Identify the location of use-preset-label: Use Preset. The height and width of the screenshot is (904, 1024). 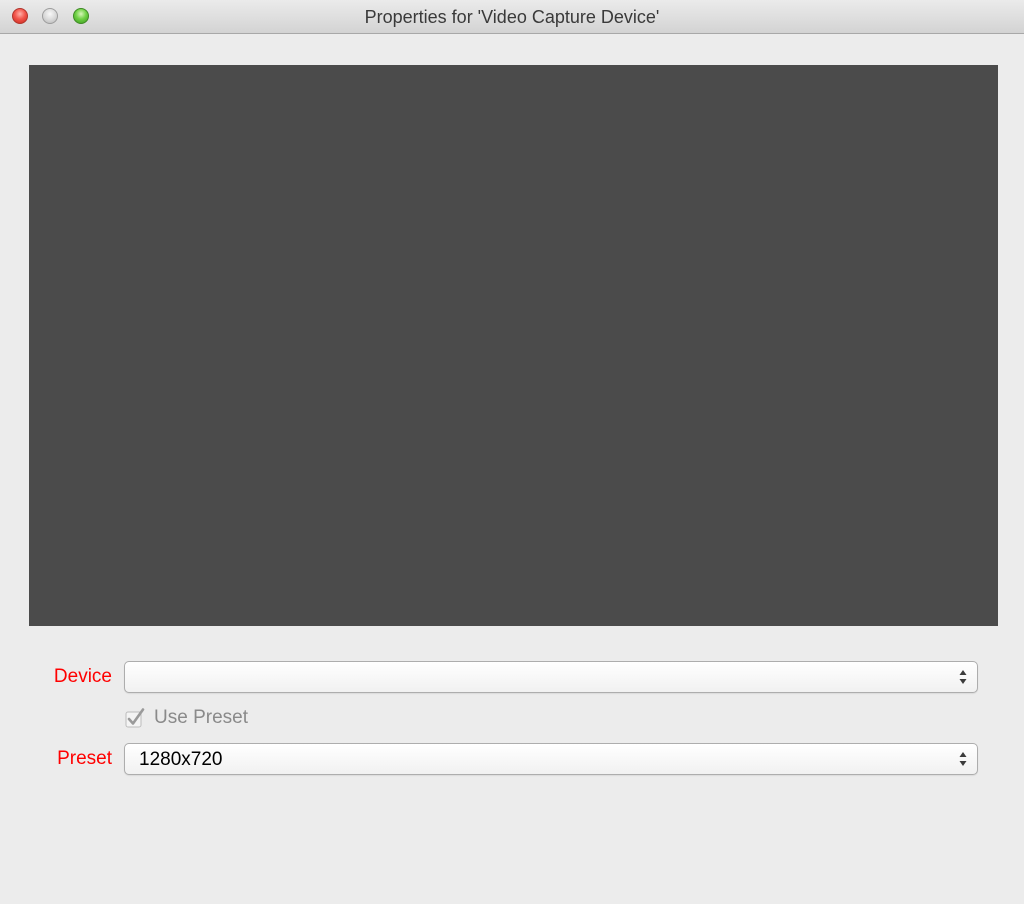
(201, 717).